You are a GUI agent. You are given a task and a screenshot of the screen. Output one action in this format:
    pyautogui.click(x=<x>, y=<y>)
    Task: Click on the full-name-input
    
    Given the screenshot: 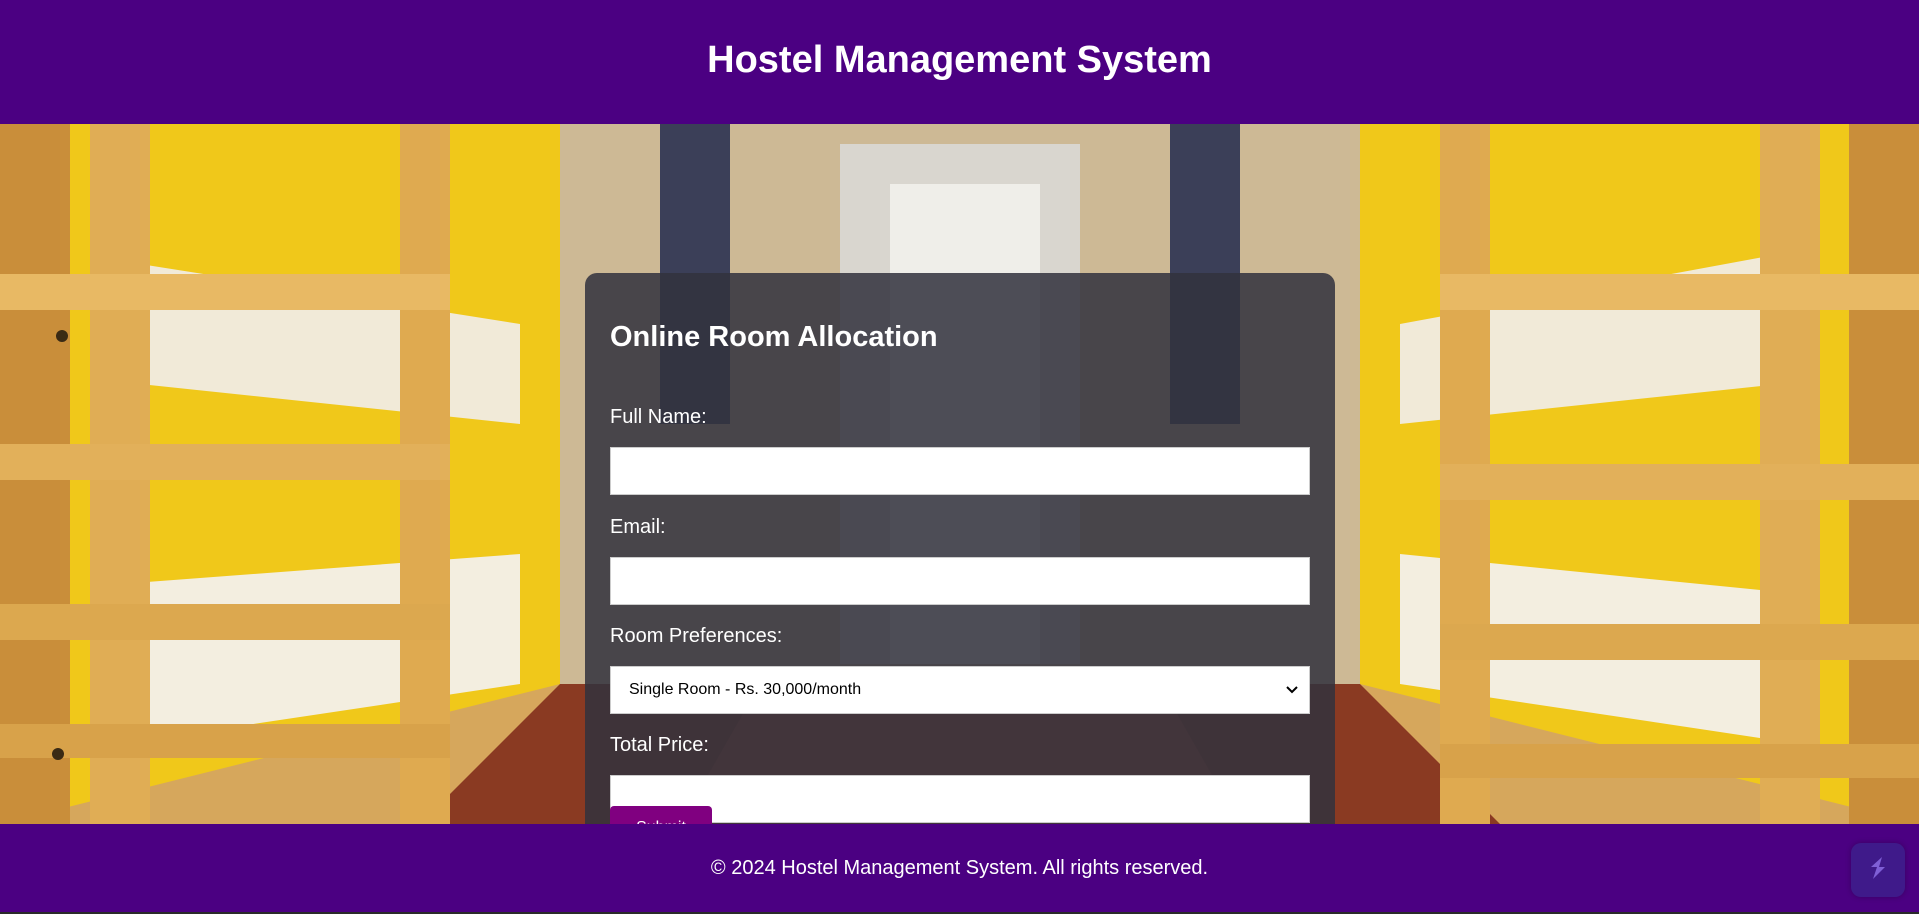 What is the action you would take?
    pyautogui.click(x=960, y=471)
    